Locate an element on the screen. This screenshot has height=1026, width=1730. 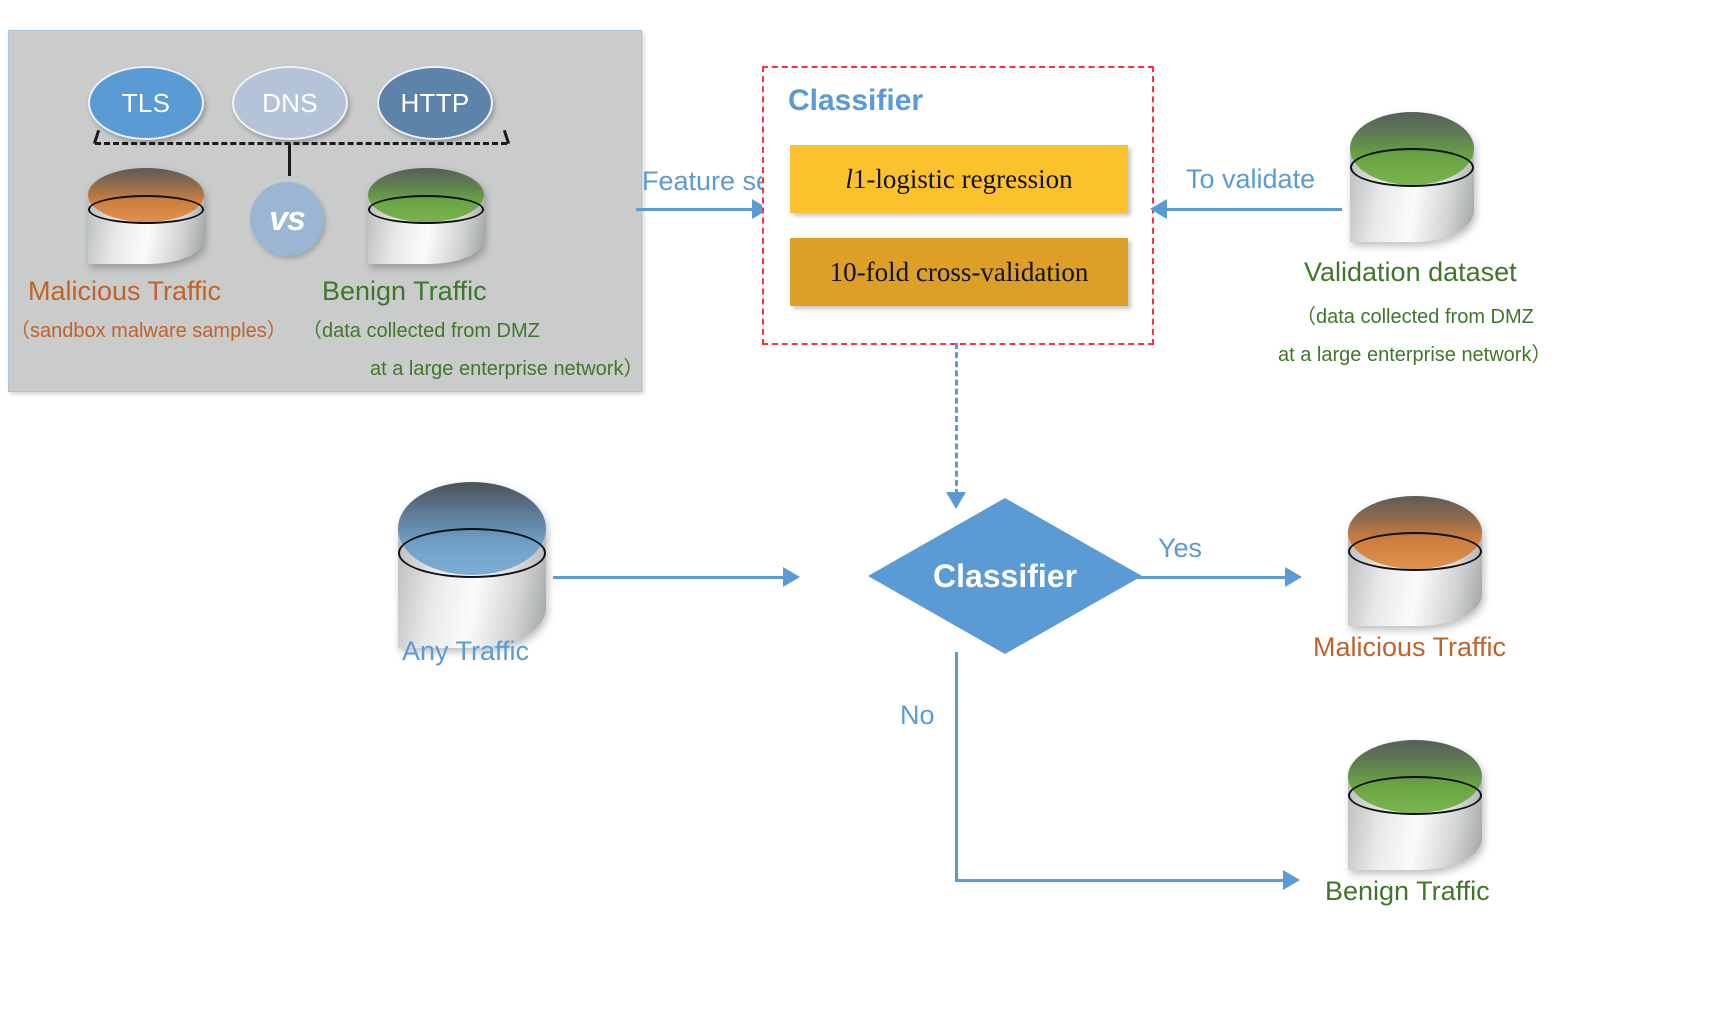
vs-label: vs is located at coordinates (287, 218).